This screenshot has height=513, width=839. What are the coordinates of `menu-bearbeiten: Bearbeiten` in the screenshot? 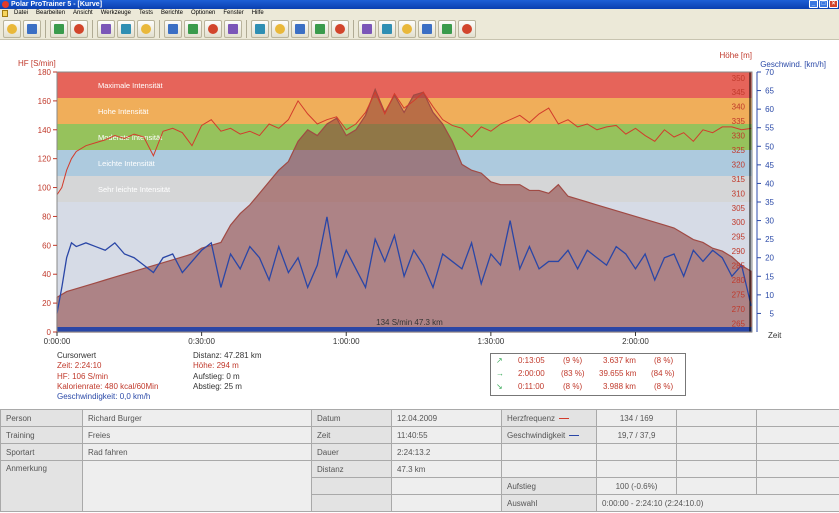 It's located at (50, 13).